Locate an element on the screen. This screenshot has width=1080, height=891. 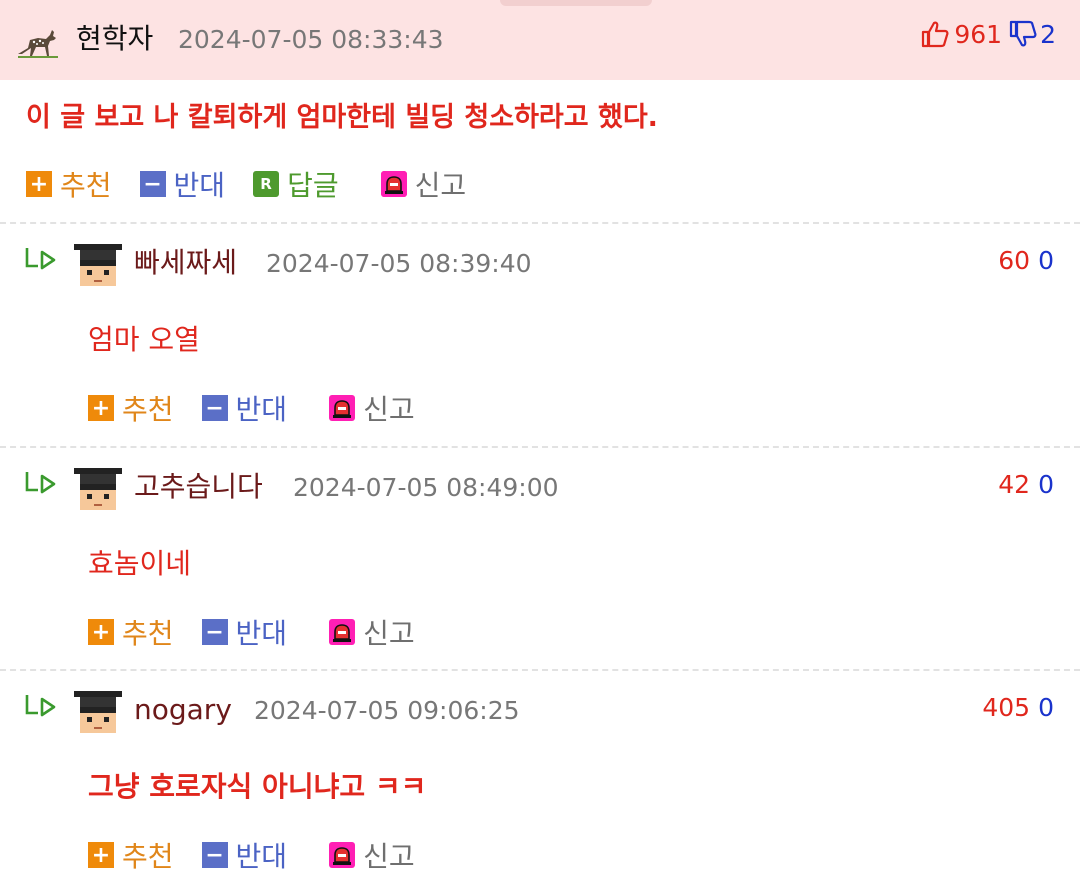
deer-icon is located at coordinates (38, 44).